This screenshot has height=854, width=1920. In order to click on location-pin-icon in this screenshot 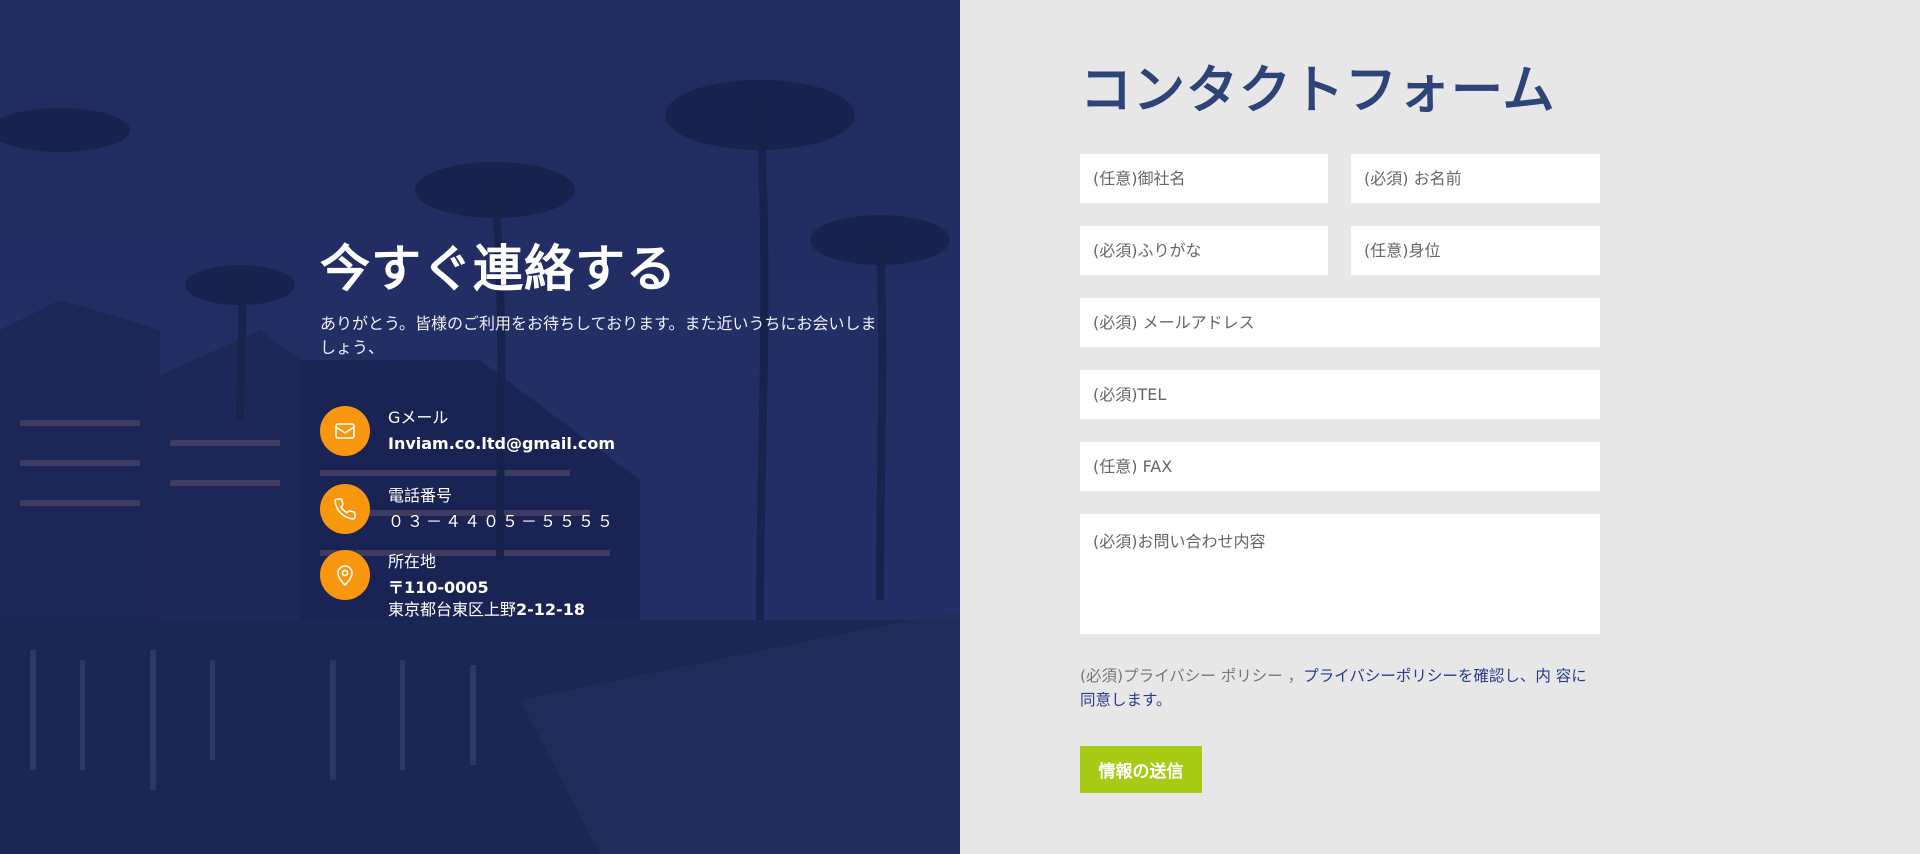, I will do `click(345, 575)`.